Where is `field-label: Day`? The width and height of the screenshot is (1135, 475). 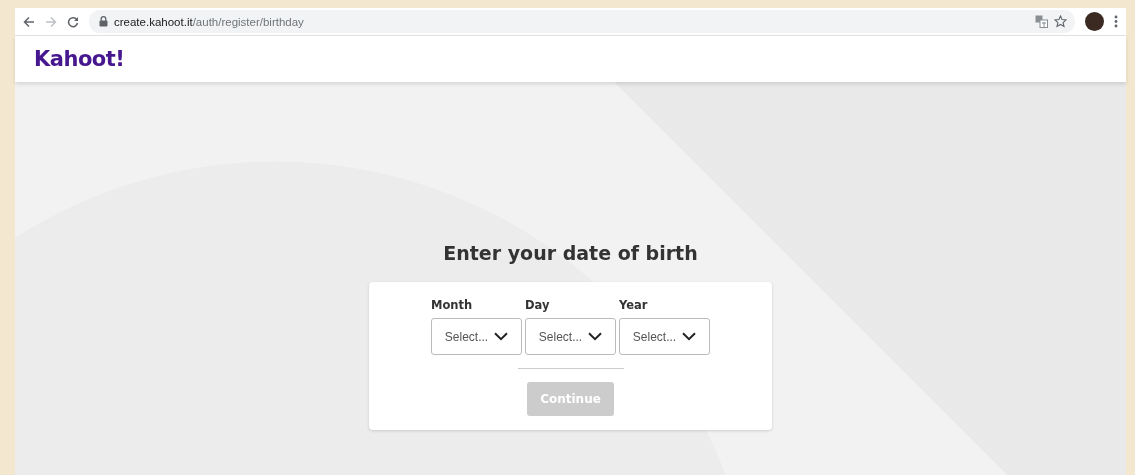 field-label: Day is located at coordinates (538, 305).